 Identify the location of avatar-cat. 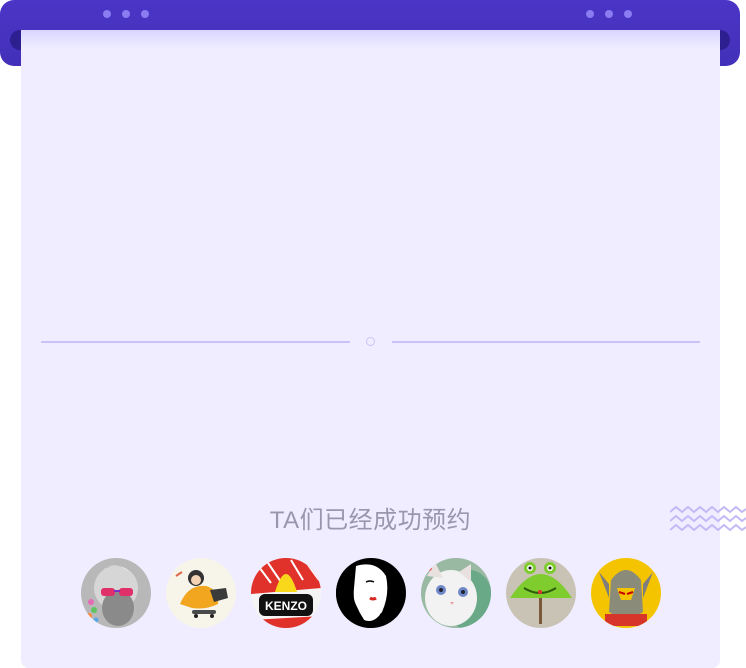
(456, 593).